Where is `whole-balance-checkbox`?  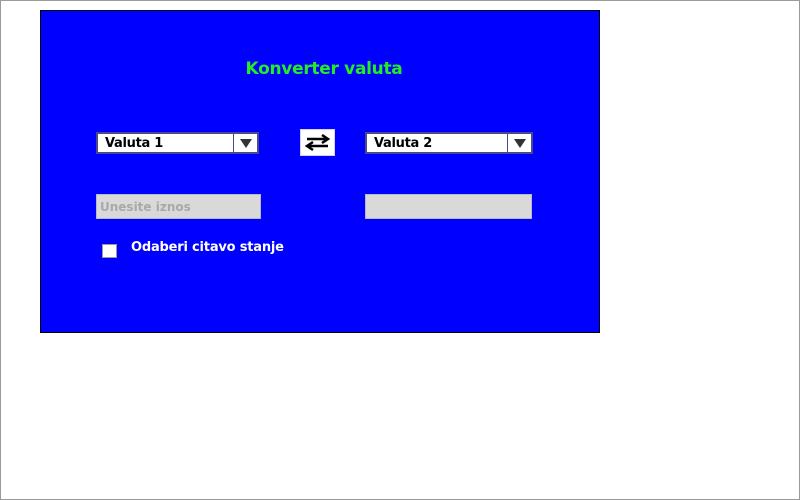
whole-balance-checkbox is located at coordinates (109, 251).